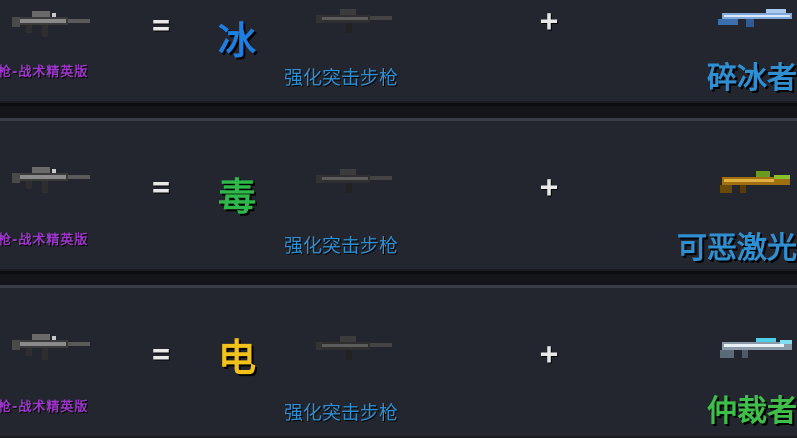 Image resolution: width=797 pixels, height=438 pixels. Describe the element at coordinates (755, 182) in the screenshot. I see `gold-laser-gun-icon` at that location.